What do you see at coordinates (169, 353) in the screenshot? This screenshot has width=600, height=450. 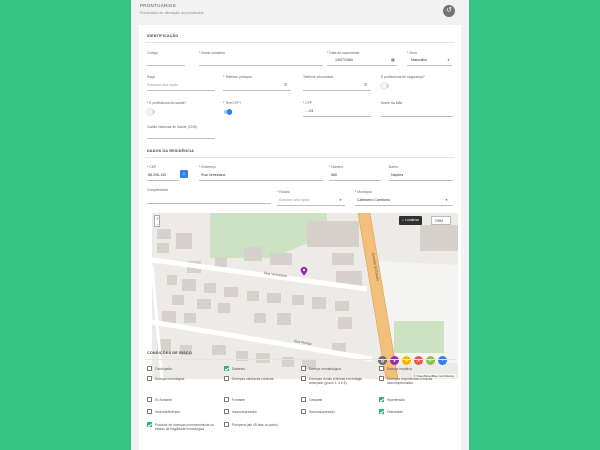 I see `section-risco-title: CONDIÇÕES DE RISCO` at bounding box center [169, 353].